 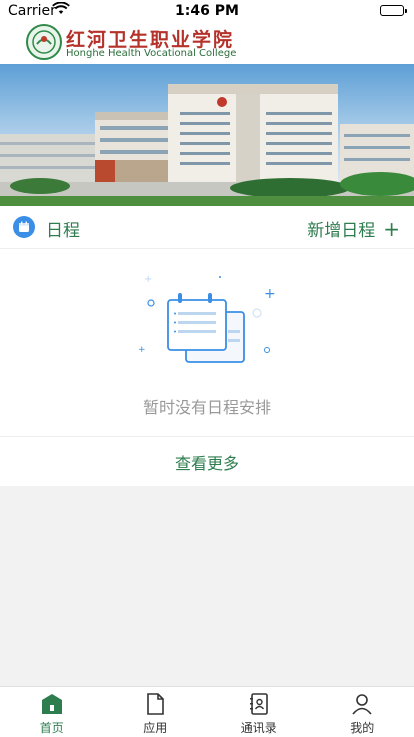 I want to click on college-logo-icon, so click(x=44, y=42).